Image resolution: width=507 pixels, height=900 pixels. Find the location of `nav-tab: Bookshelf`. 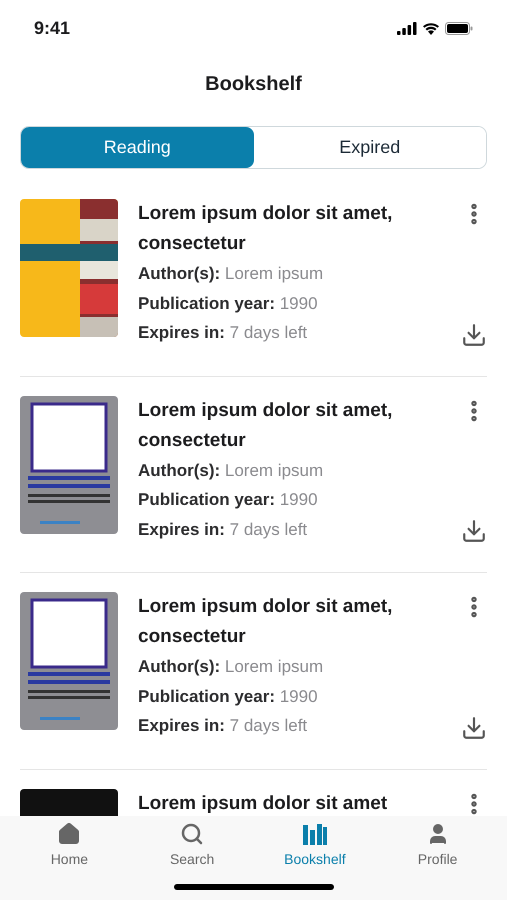

nav-tab: Bookshelf is located at coordinates (315, 846).